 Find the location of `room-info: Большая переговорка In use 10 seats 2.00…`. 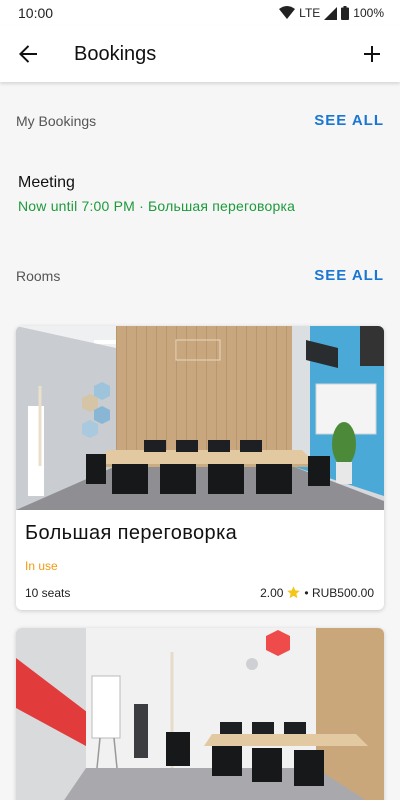

room-info: Большая переговорка In use 10 seats 2.00… is located at coordinates (200, 560).